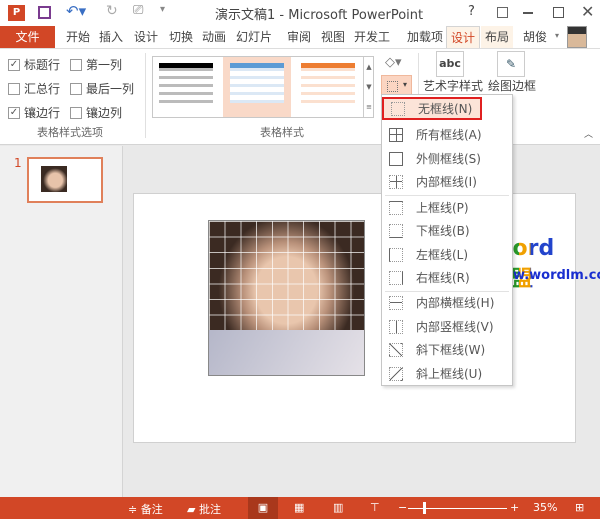 This screenshot has height=519, width=600. I want to click on menu-item-inside-horizontal: 内部横框线(H), so click(447, 302).